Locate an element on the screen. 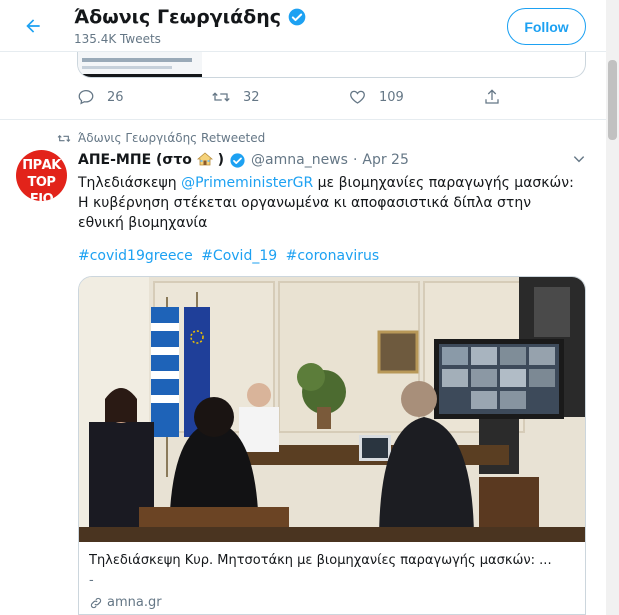  page-title: Άδωνις Γεωργιάδης is located at coordinates (190, 17).